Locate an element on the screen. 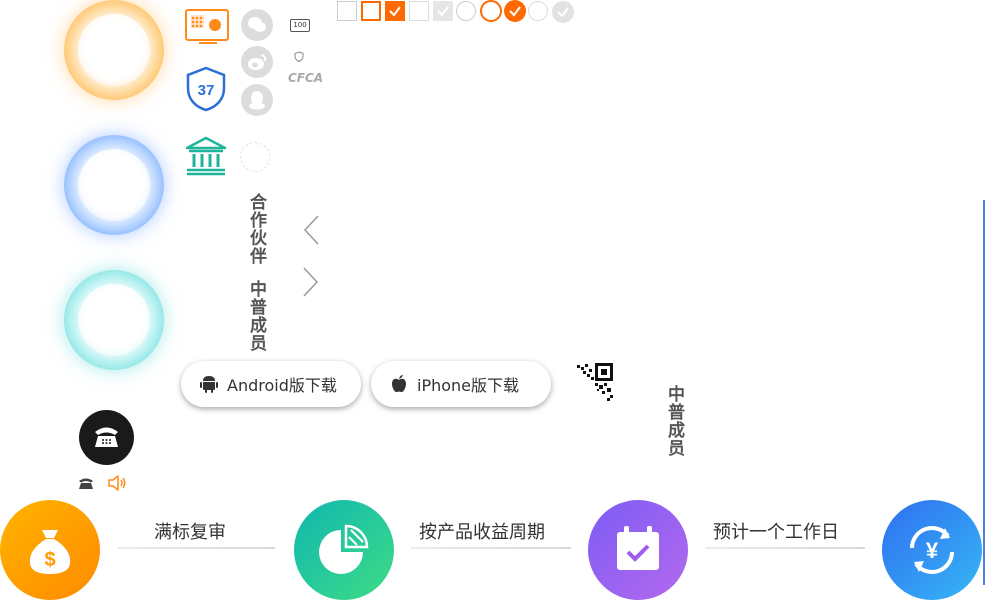  yuan-refresh-icon: ¥ is located at coordinates (932, 550).